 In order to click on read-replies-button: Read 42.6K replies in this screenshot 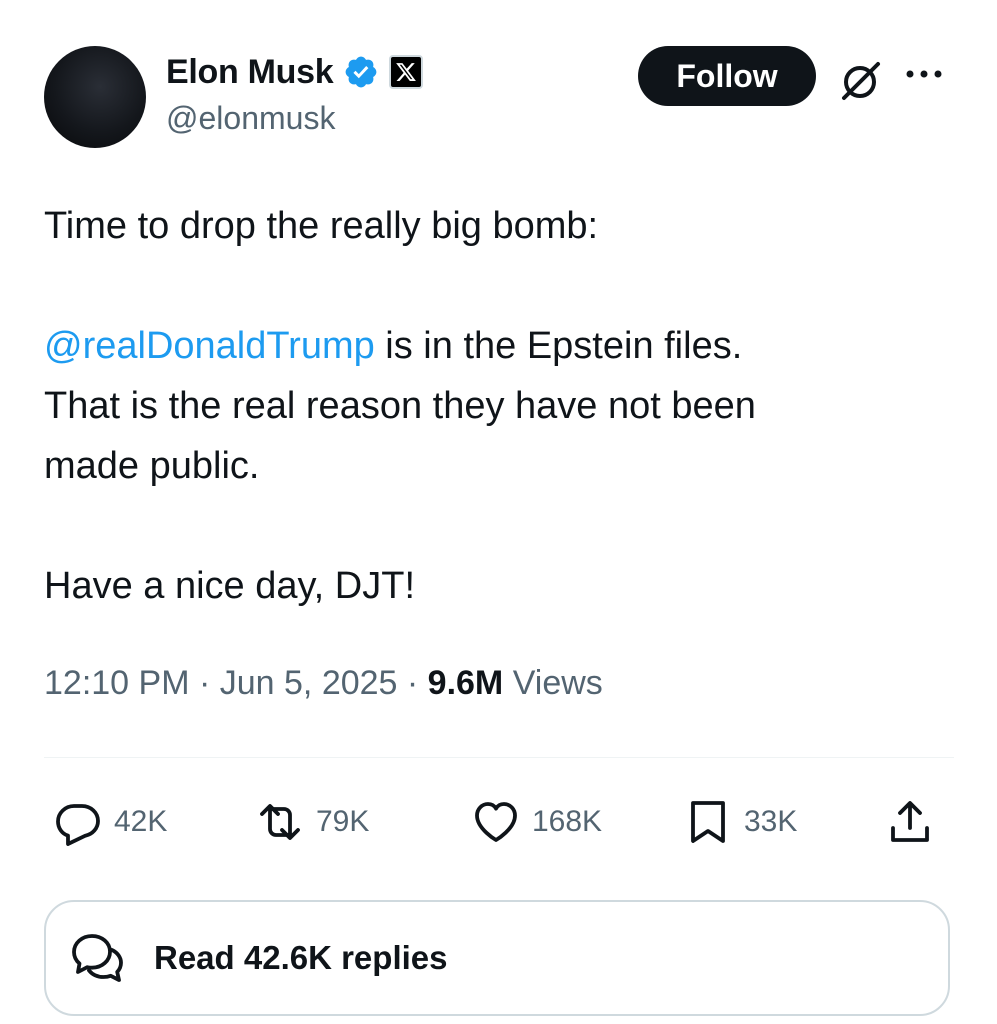, I will do `click(497, 958)`.